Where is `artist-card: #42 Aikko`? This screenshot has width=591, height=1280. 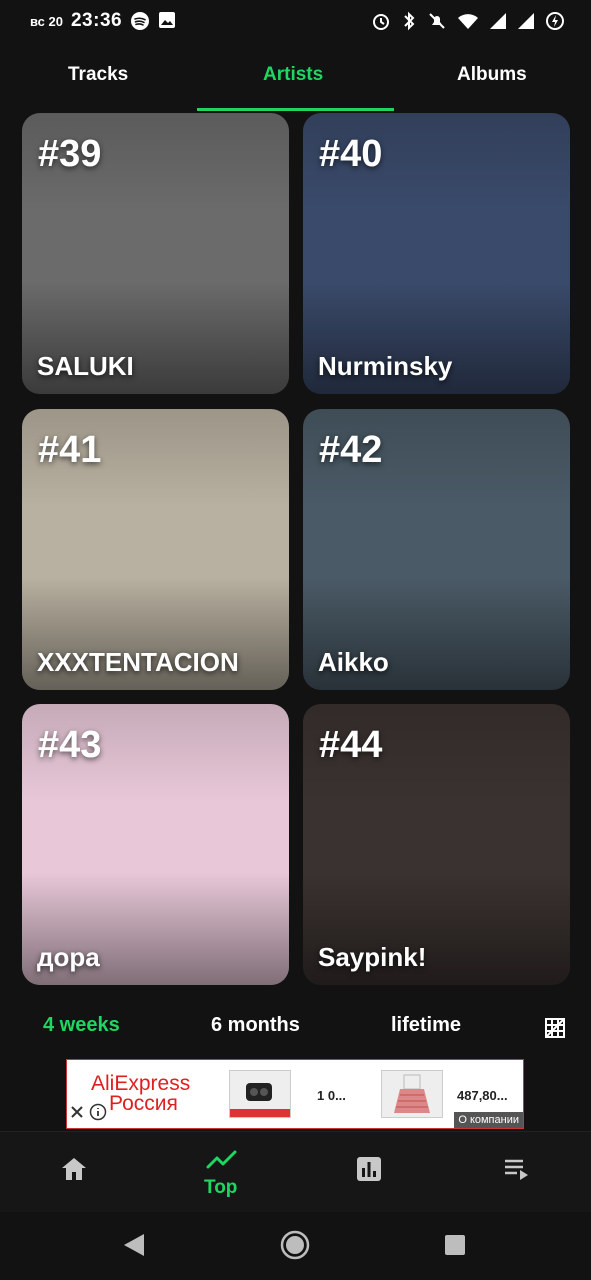
artist-card: #42 Aikko is located at coordinates (436, 549).